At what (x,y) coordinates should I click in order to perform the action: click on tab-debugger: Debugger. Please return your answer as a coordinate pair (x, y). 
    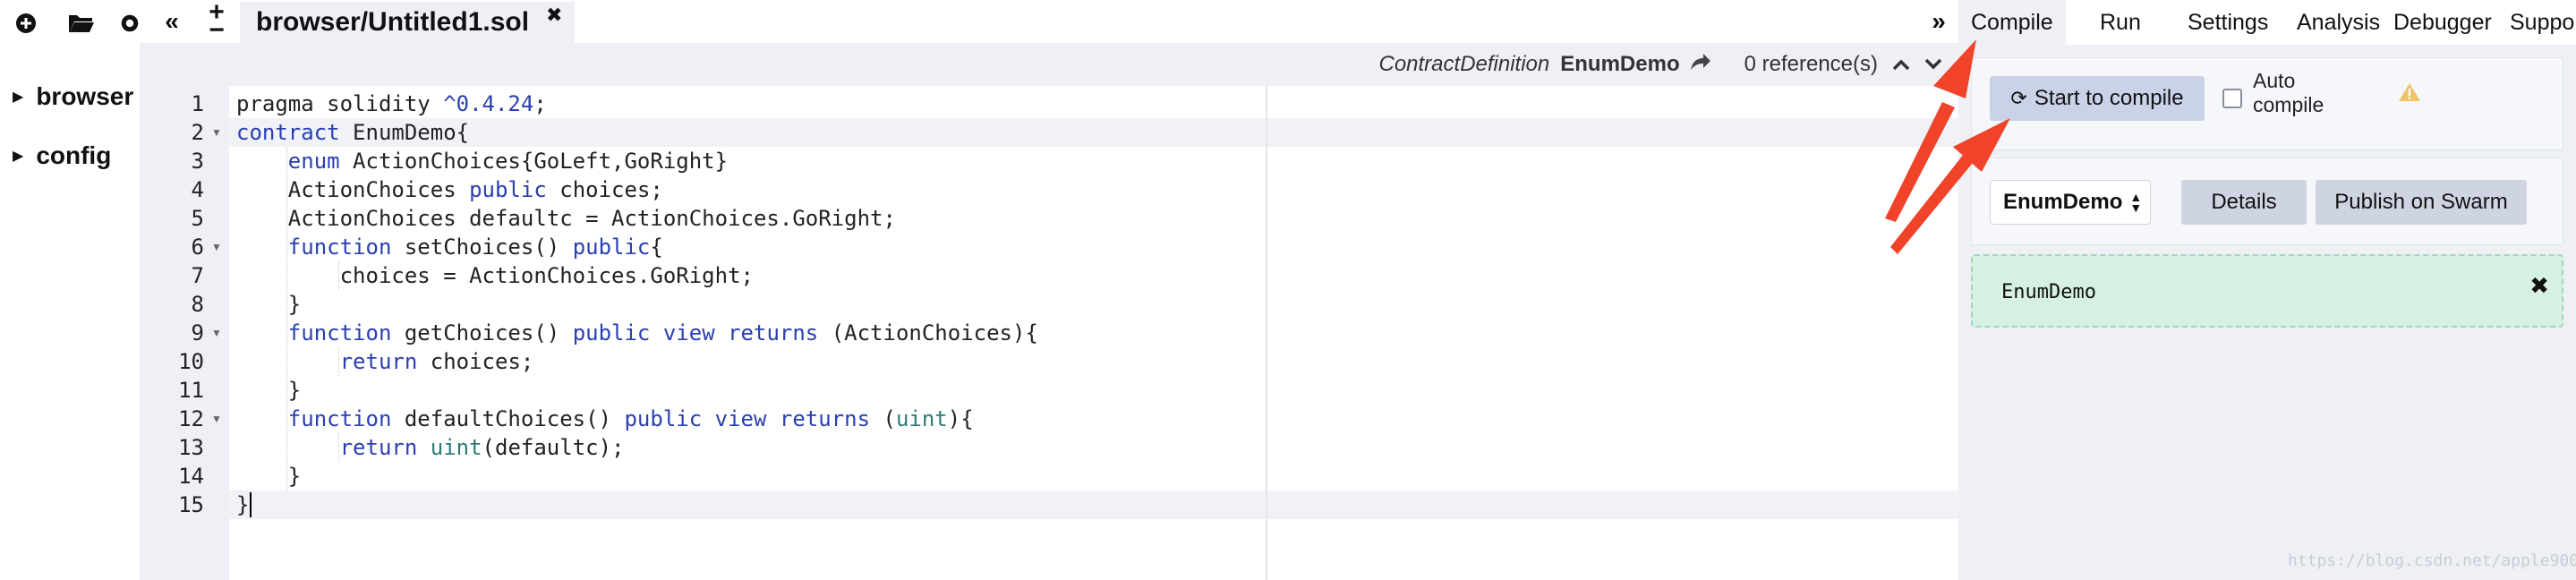
    Looking at the image, I should click on (2442, 22).